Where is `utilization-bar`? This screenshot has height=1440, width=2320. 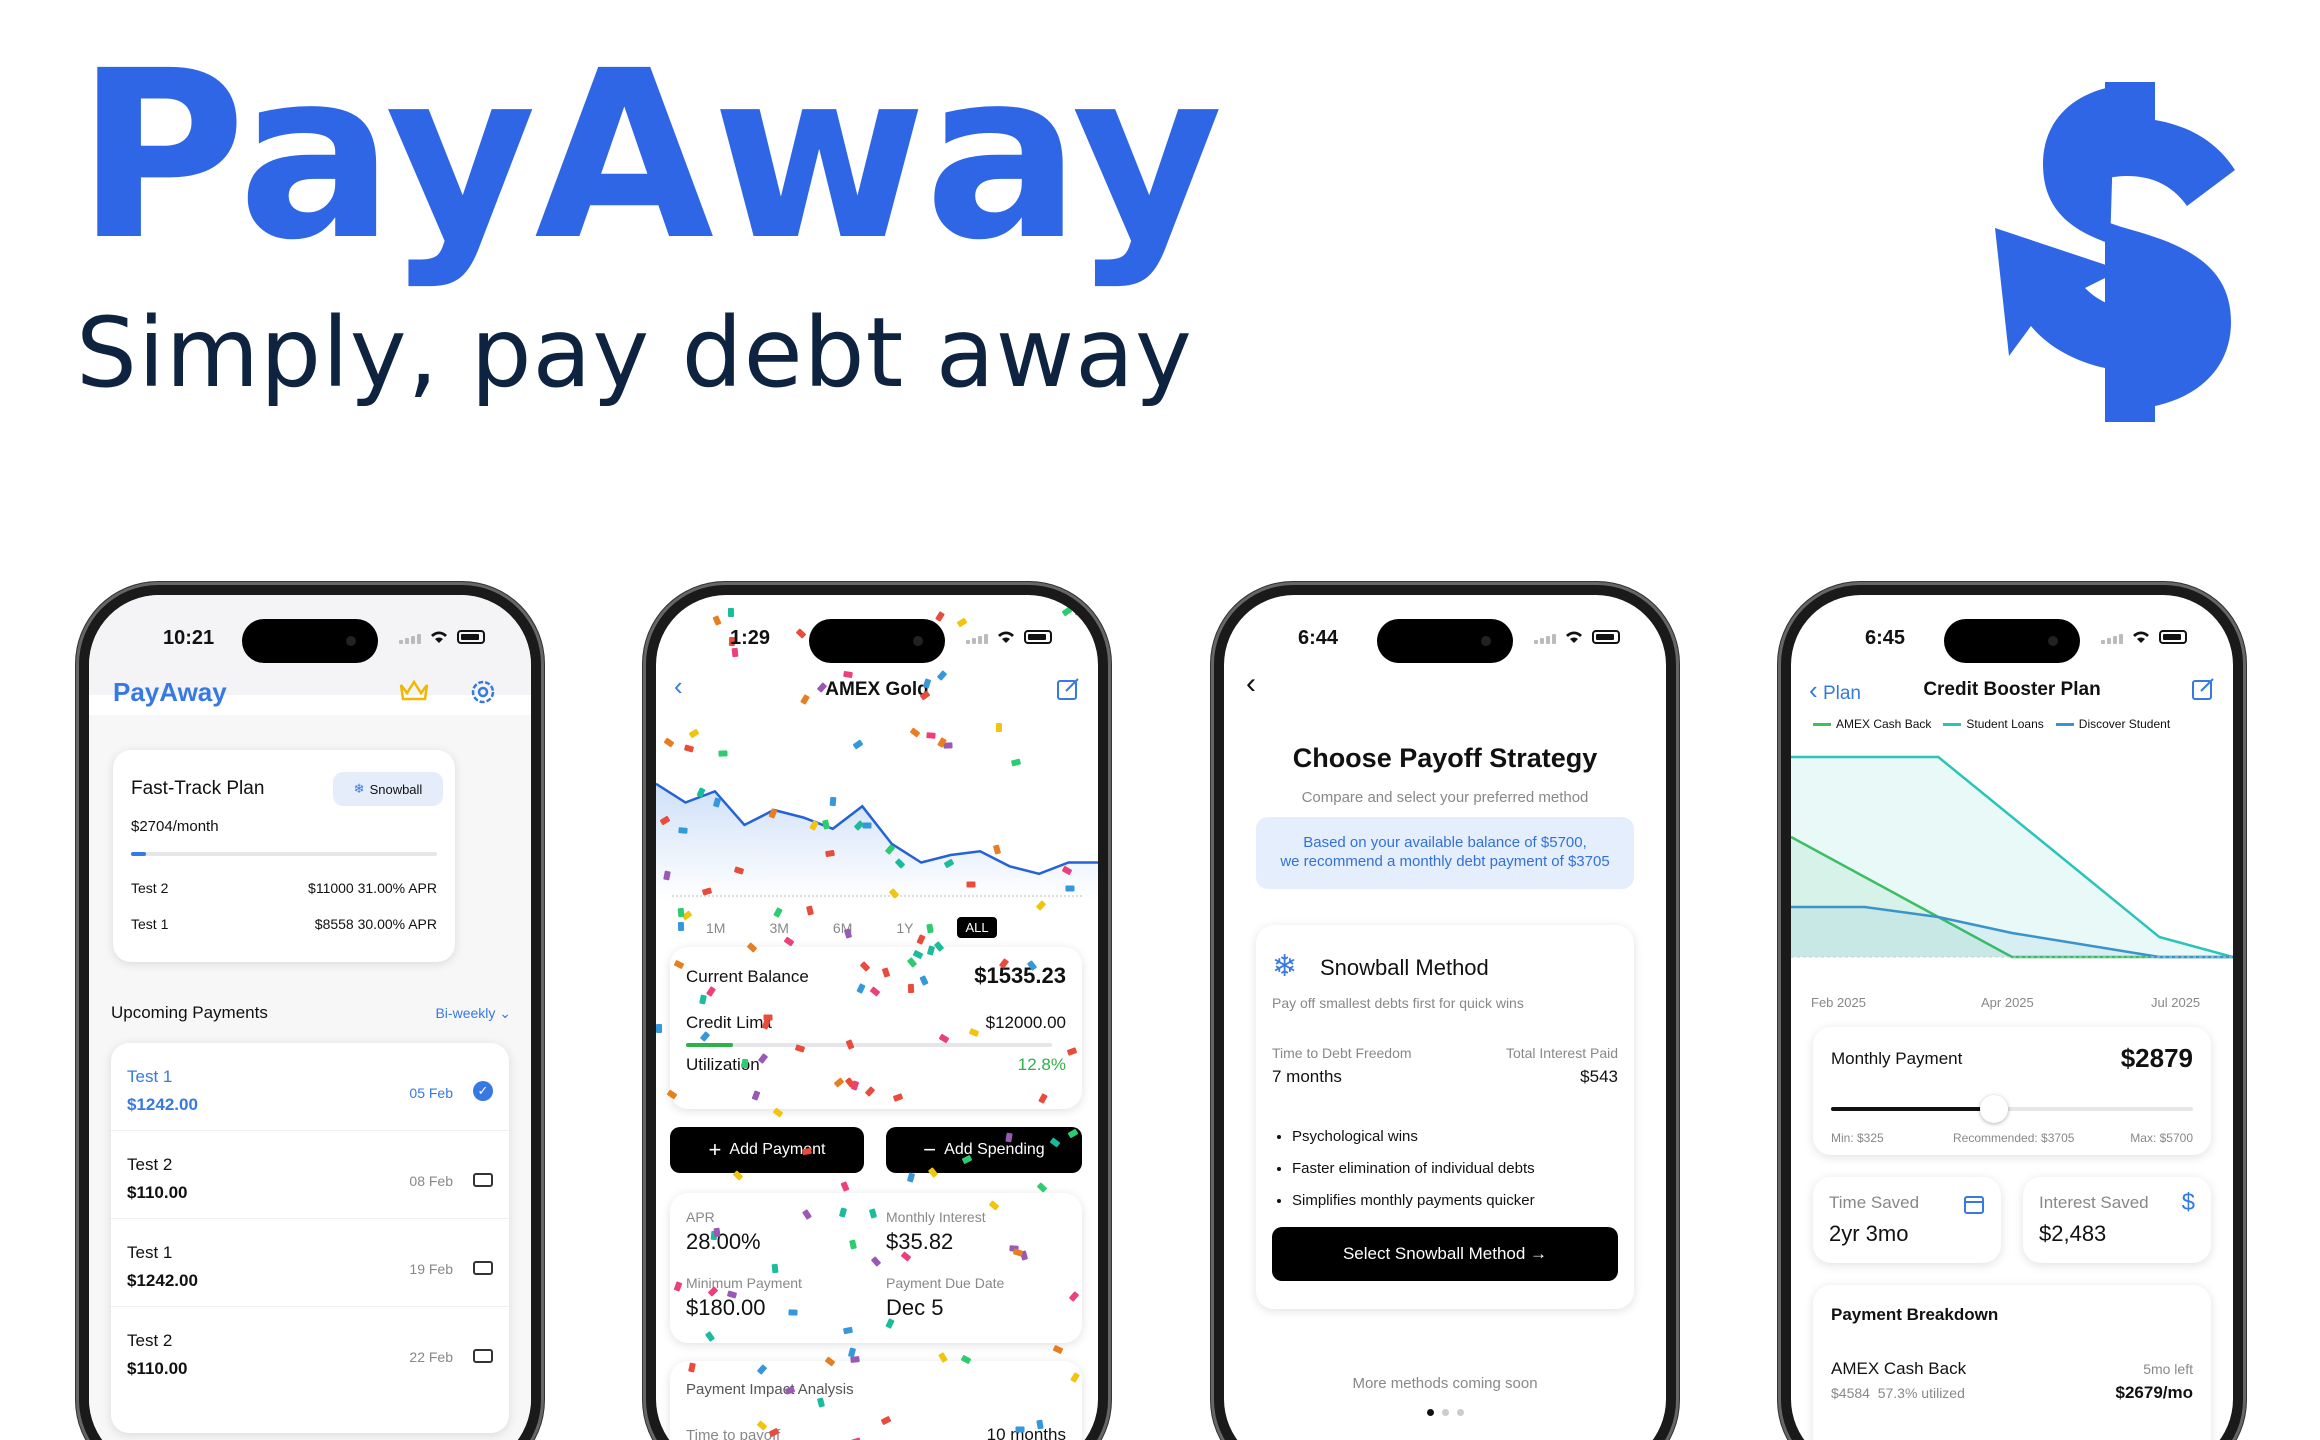
utilization-bar is located at coordinates (869, 1045).